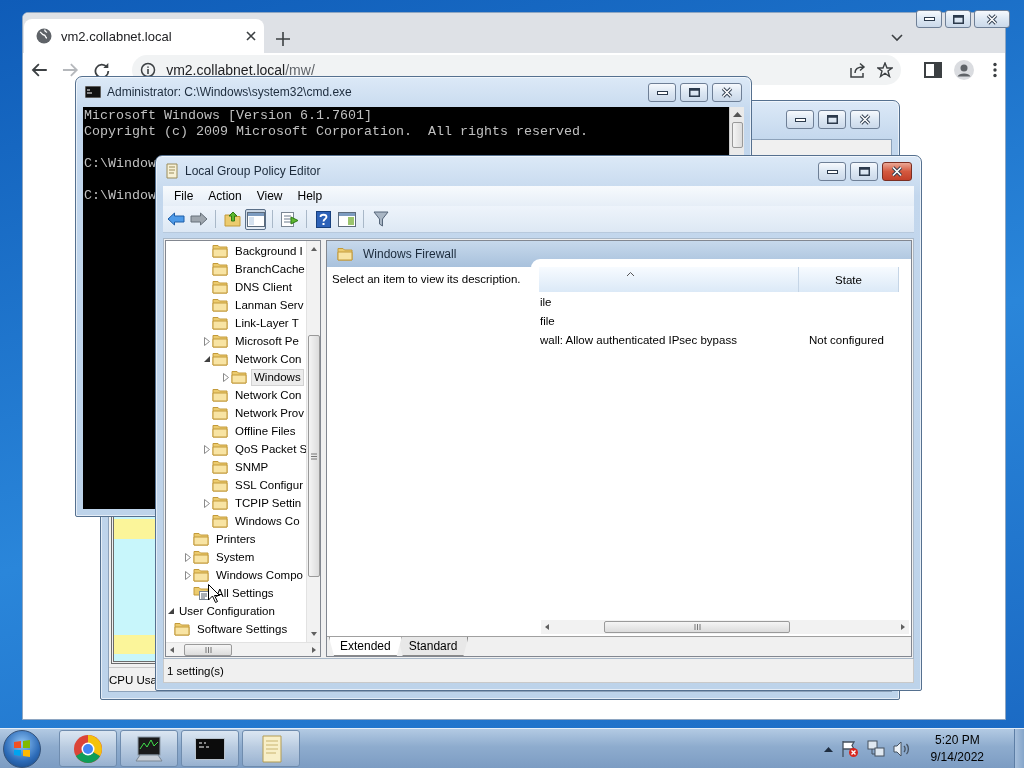 The image size is (1024, 768). I want to click on tree-item: Background I, so click(269, 251).